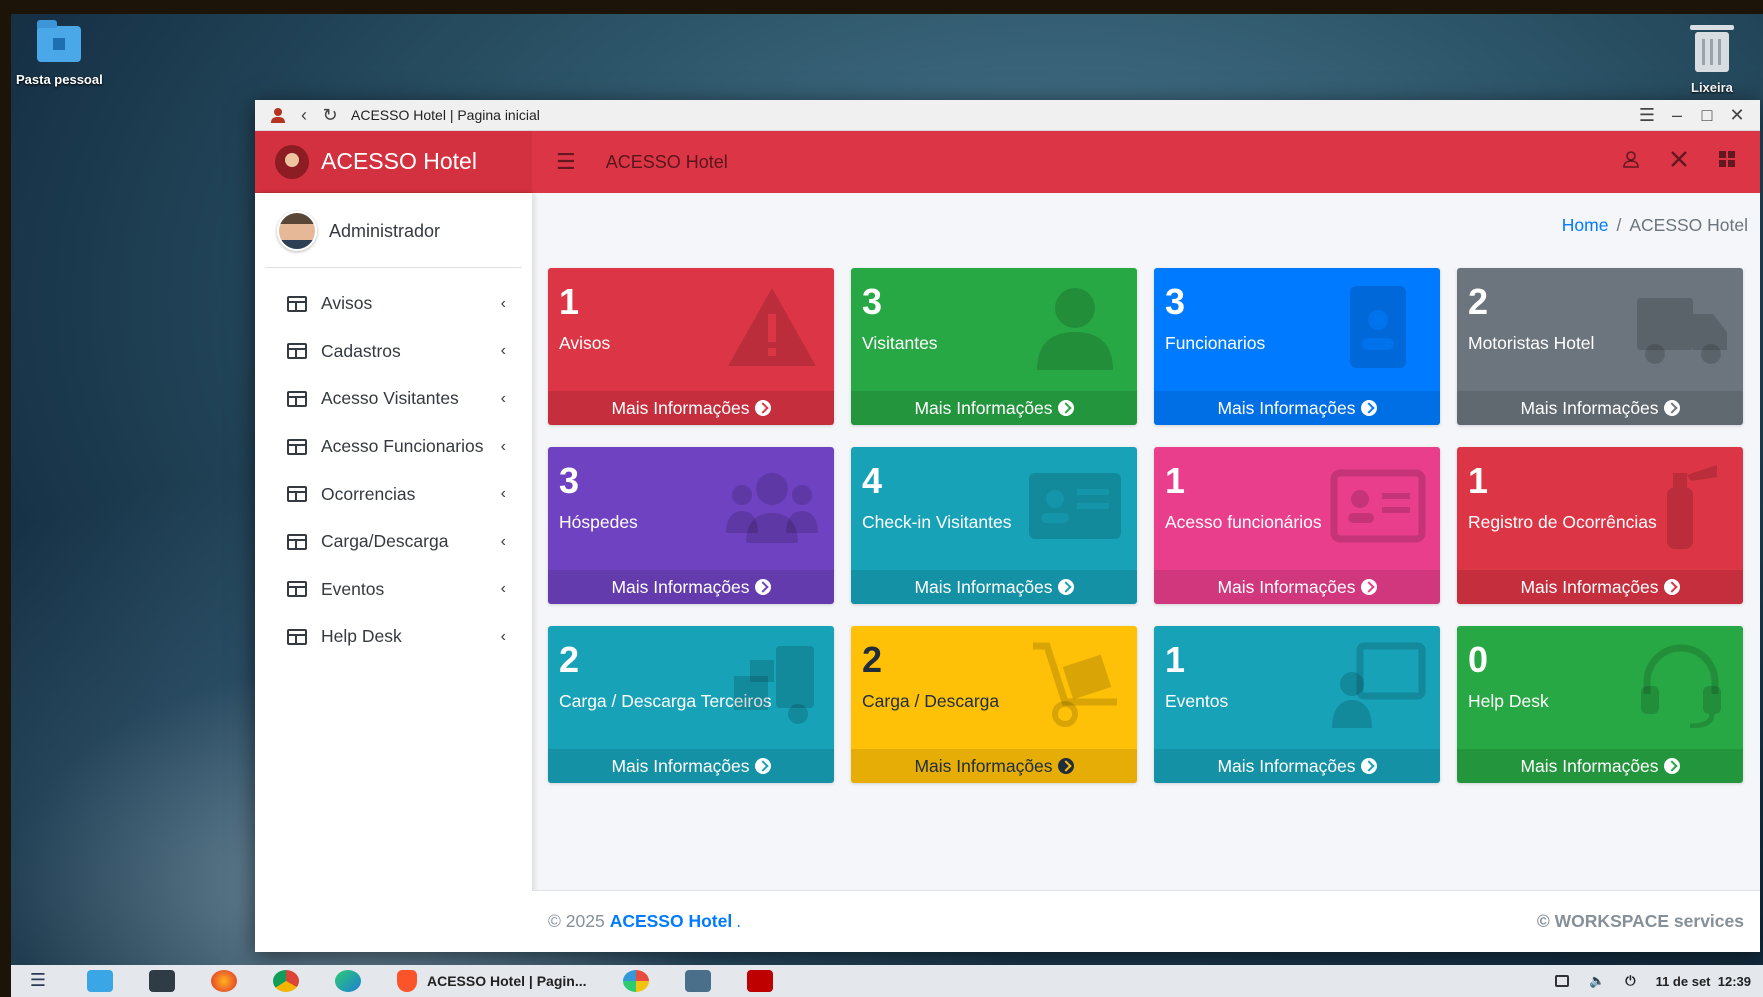  I want to click on sidebar-item-acesso-visitantes: Acesso Visitantes ‹, so click(393, 399).